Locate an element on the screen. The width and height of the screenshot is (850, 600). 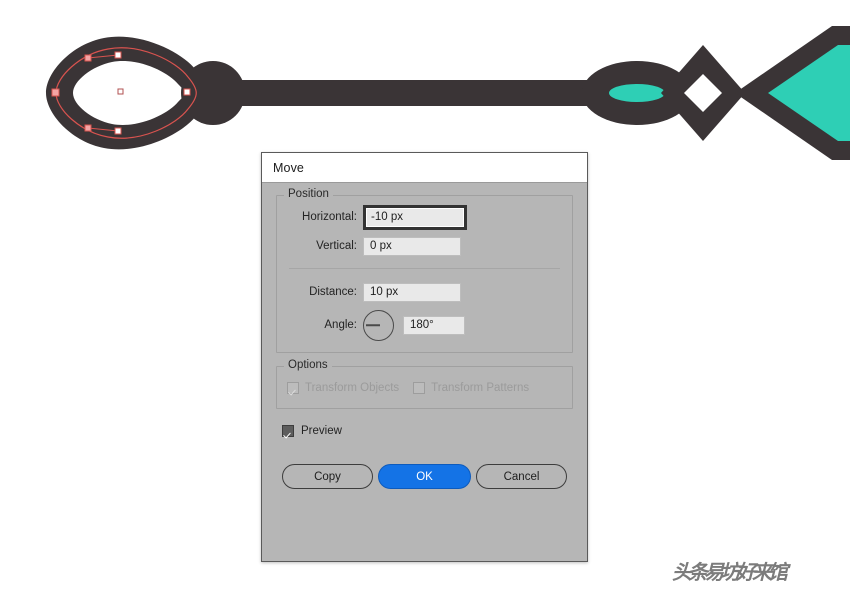
options-checkbox-row: Transform Objects Transform Patterns is located at coordinates (424, 388).